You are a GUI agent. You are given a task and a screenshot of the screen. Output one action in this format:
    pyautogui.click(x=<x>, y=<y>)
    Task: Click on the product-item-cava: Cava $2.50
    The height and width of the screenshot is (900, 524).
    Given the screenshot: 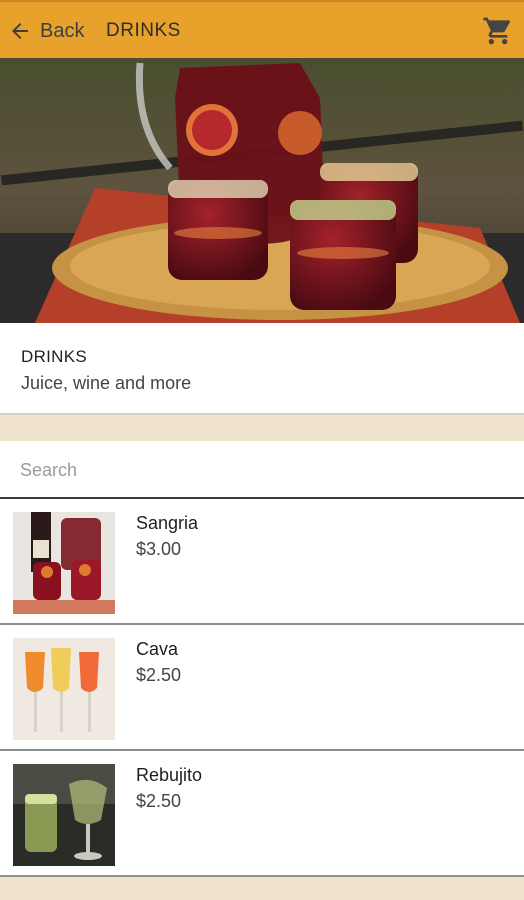 What is the action you would take?
    pyautogui.click(x=262, y=688)
    